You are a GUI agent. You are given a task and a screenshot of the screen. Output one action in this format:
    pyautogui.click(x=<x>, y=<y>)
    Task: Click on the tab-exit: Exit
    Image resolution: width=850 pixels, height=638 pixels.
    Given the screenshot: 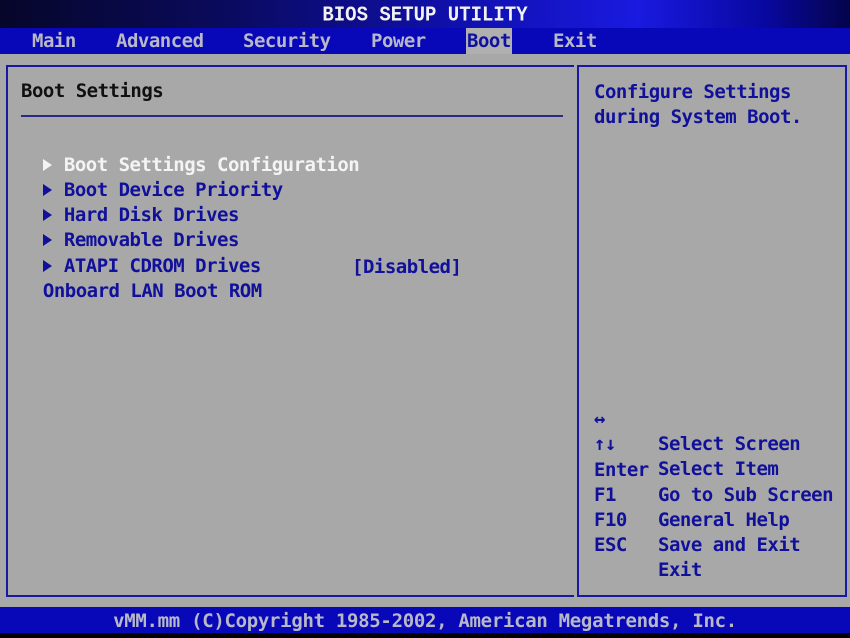 What is the action you would take?
    pyautogui.click(x=575, y=41)
    